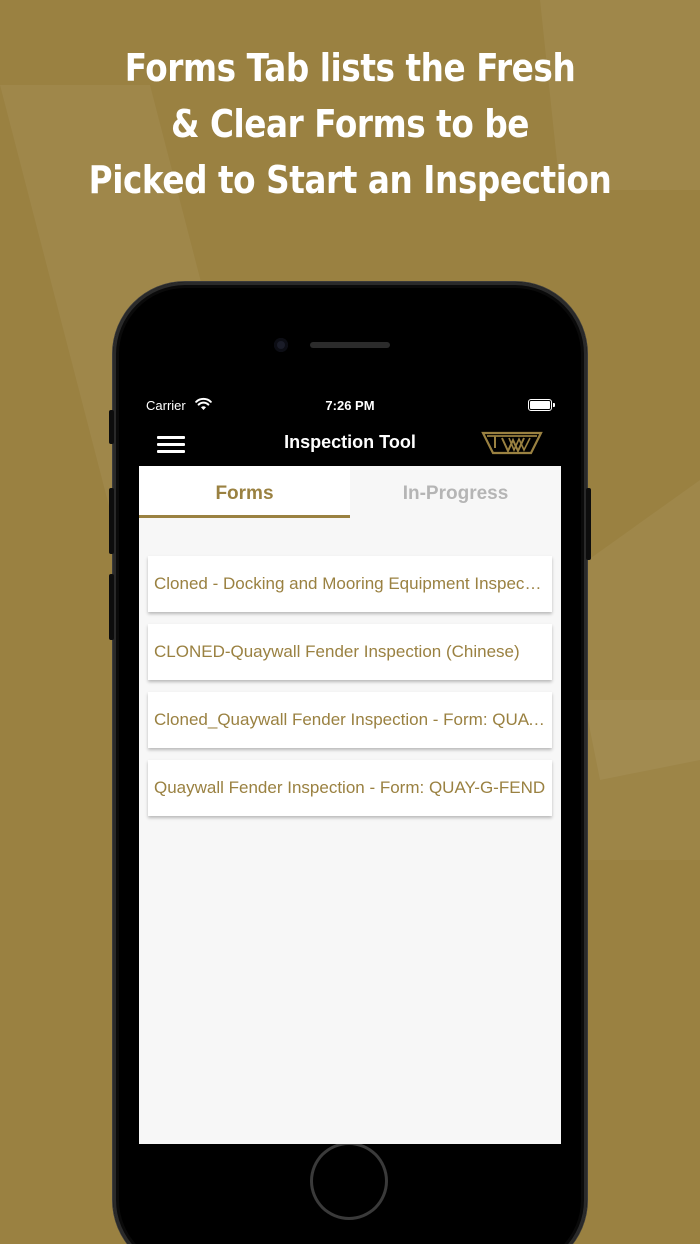 This screenshot has height=1244, width=700. I want to click on headline-line-3: Picked to Start an Inspection, so click(350, 180).